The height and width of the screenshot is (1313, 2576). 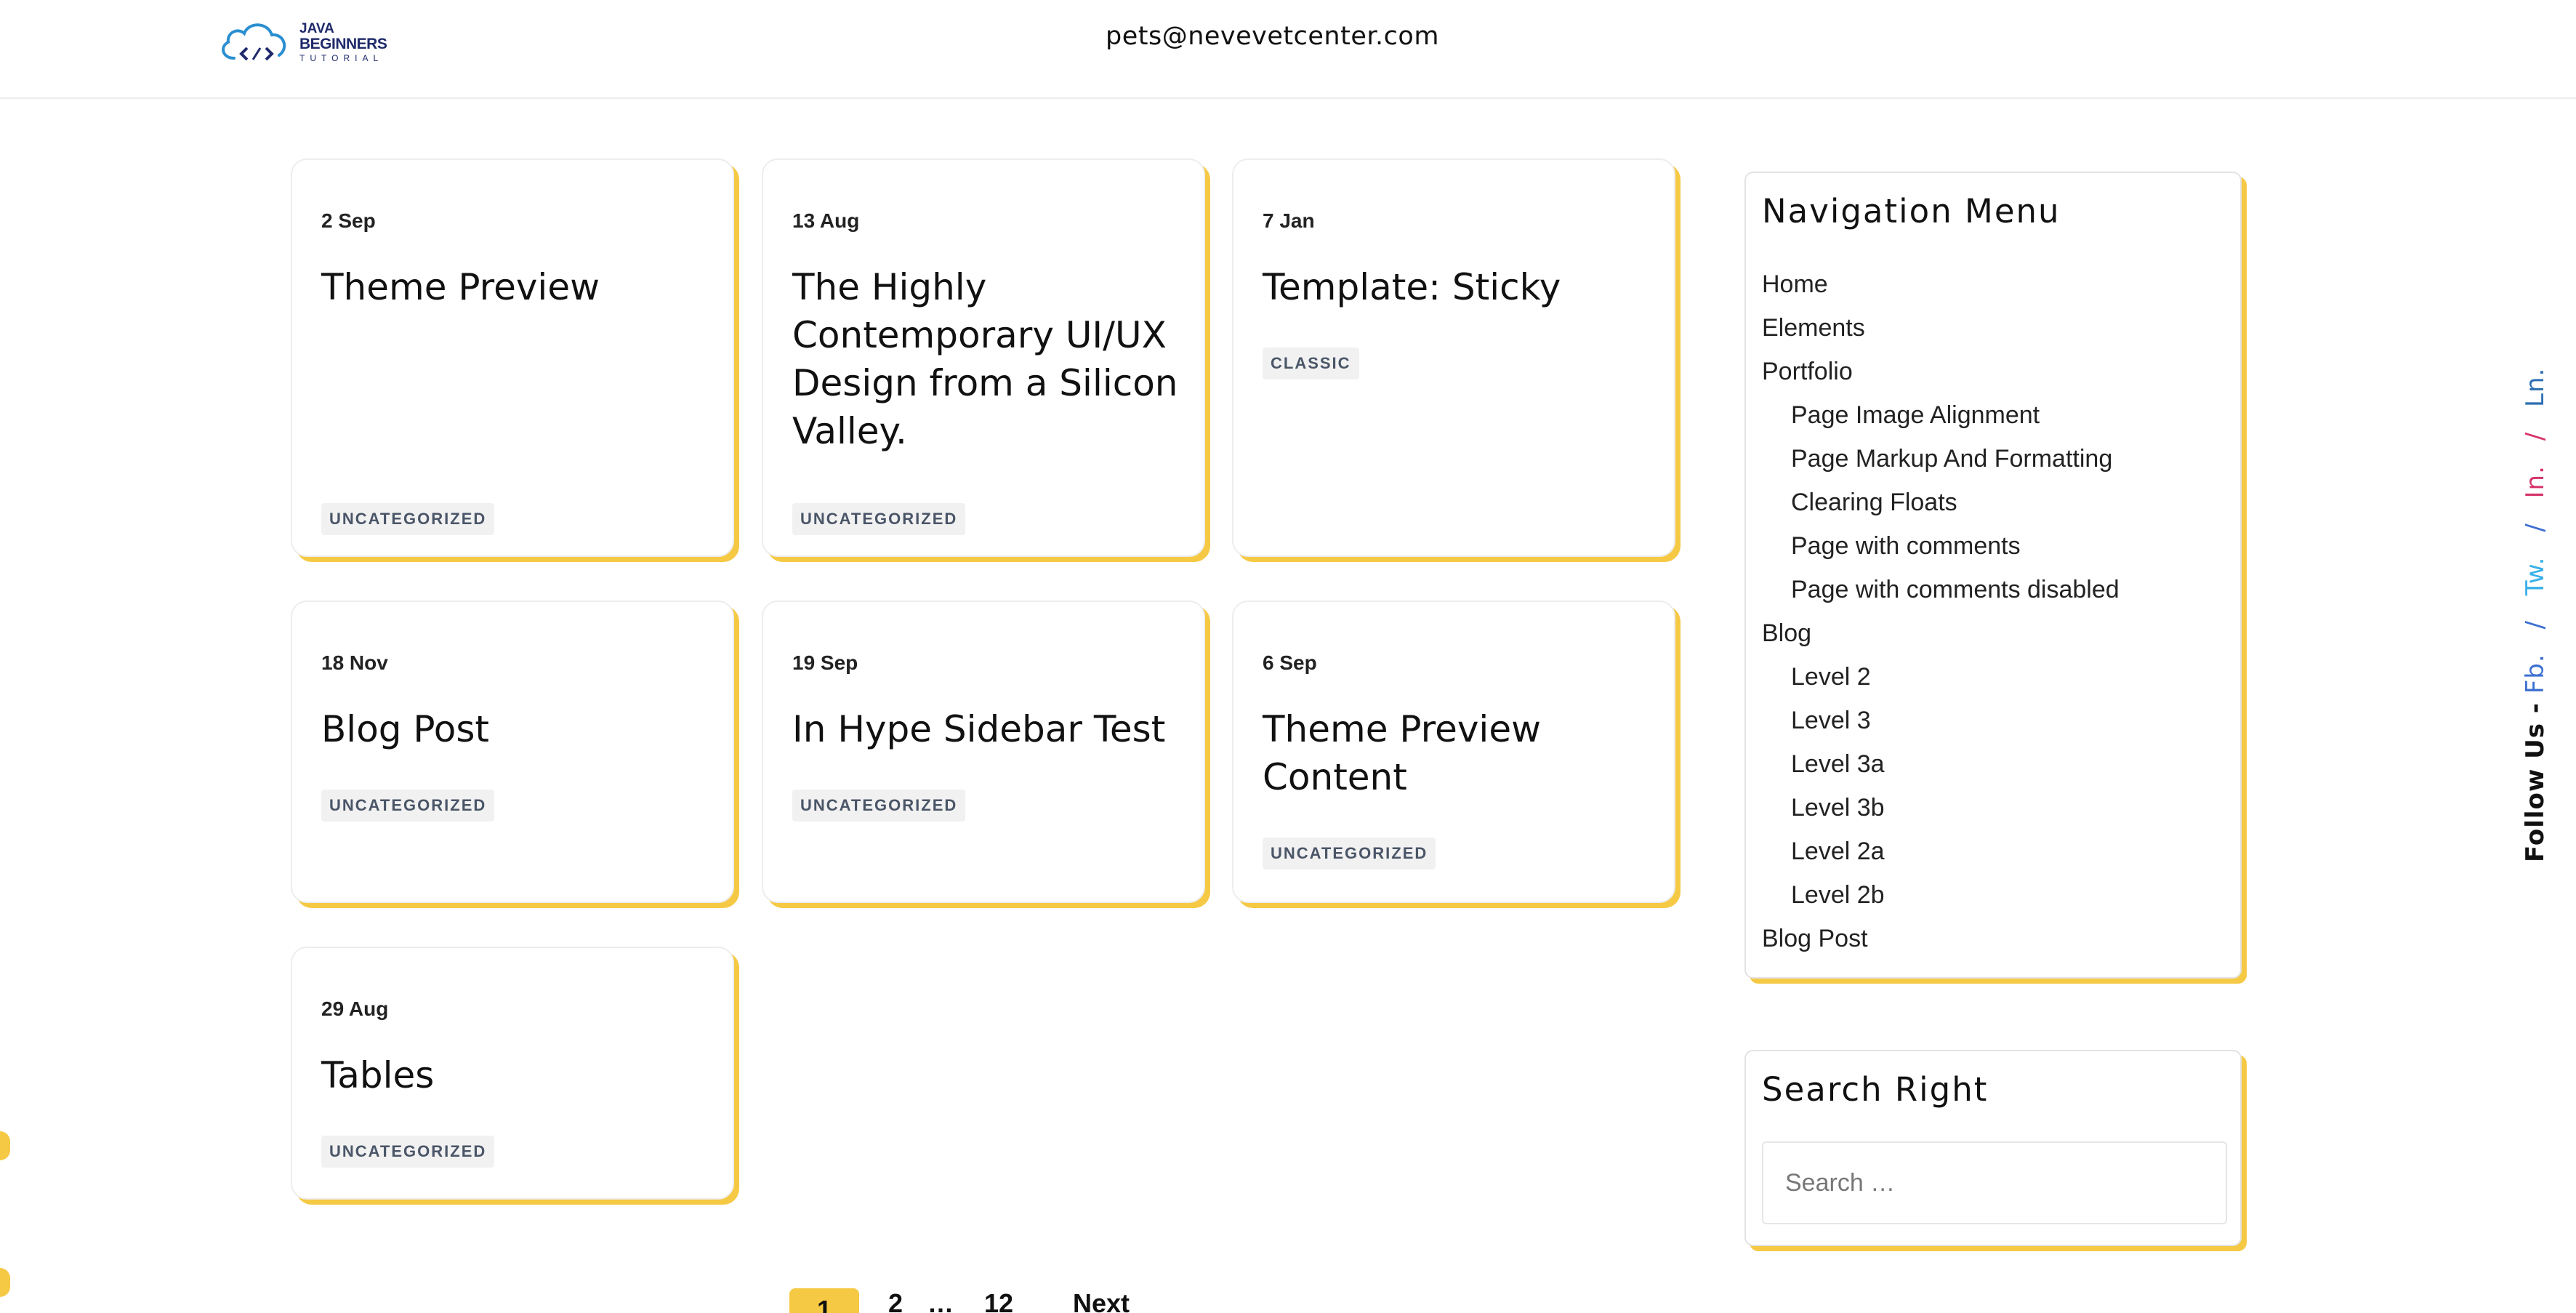 What do you see at coordinates (2535, 674) in the screenshot?
I see `facebook-link: Fb.` at bounding box center [2535, 674].